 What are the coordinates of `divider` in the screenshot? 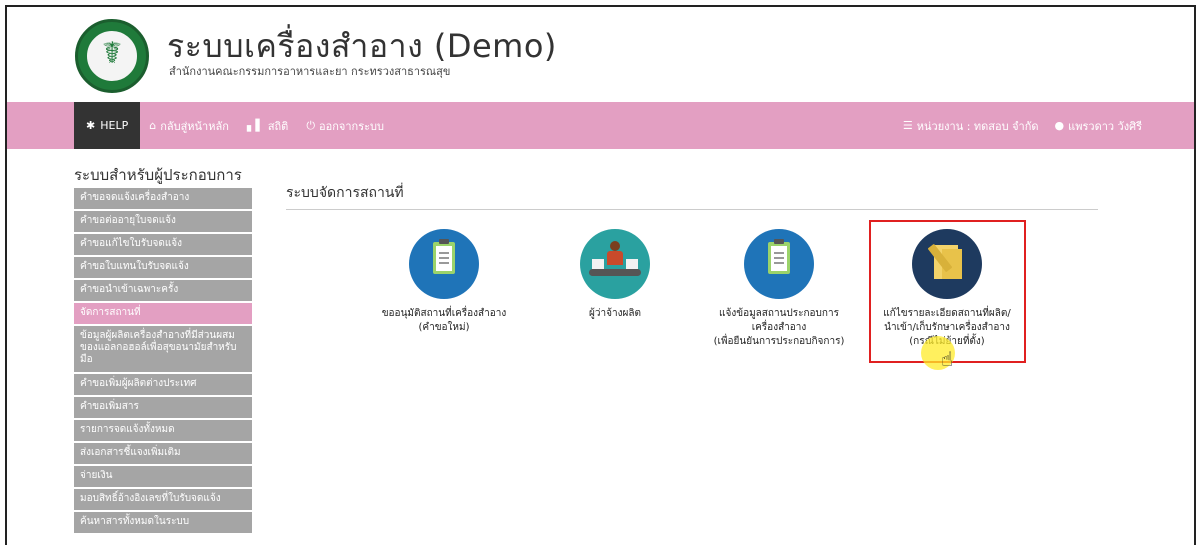 It's located at (692, 209).